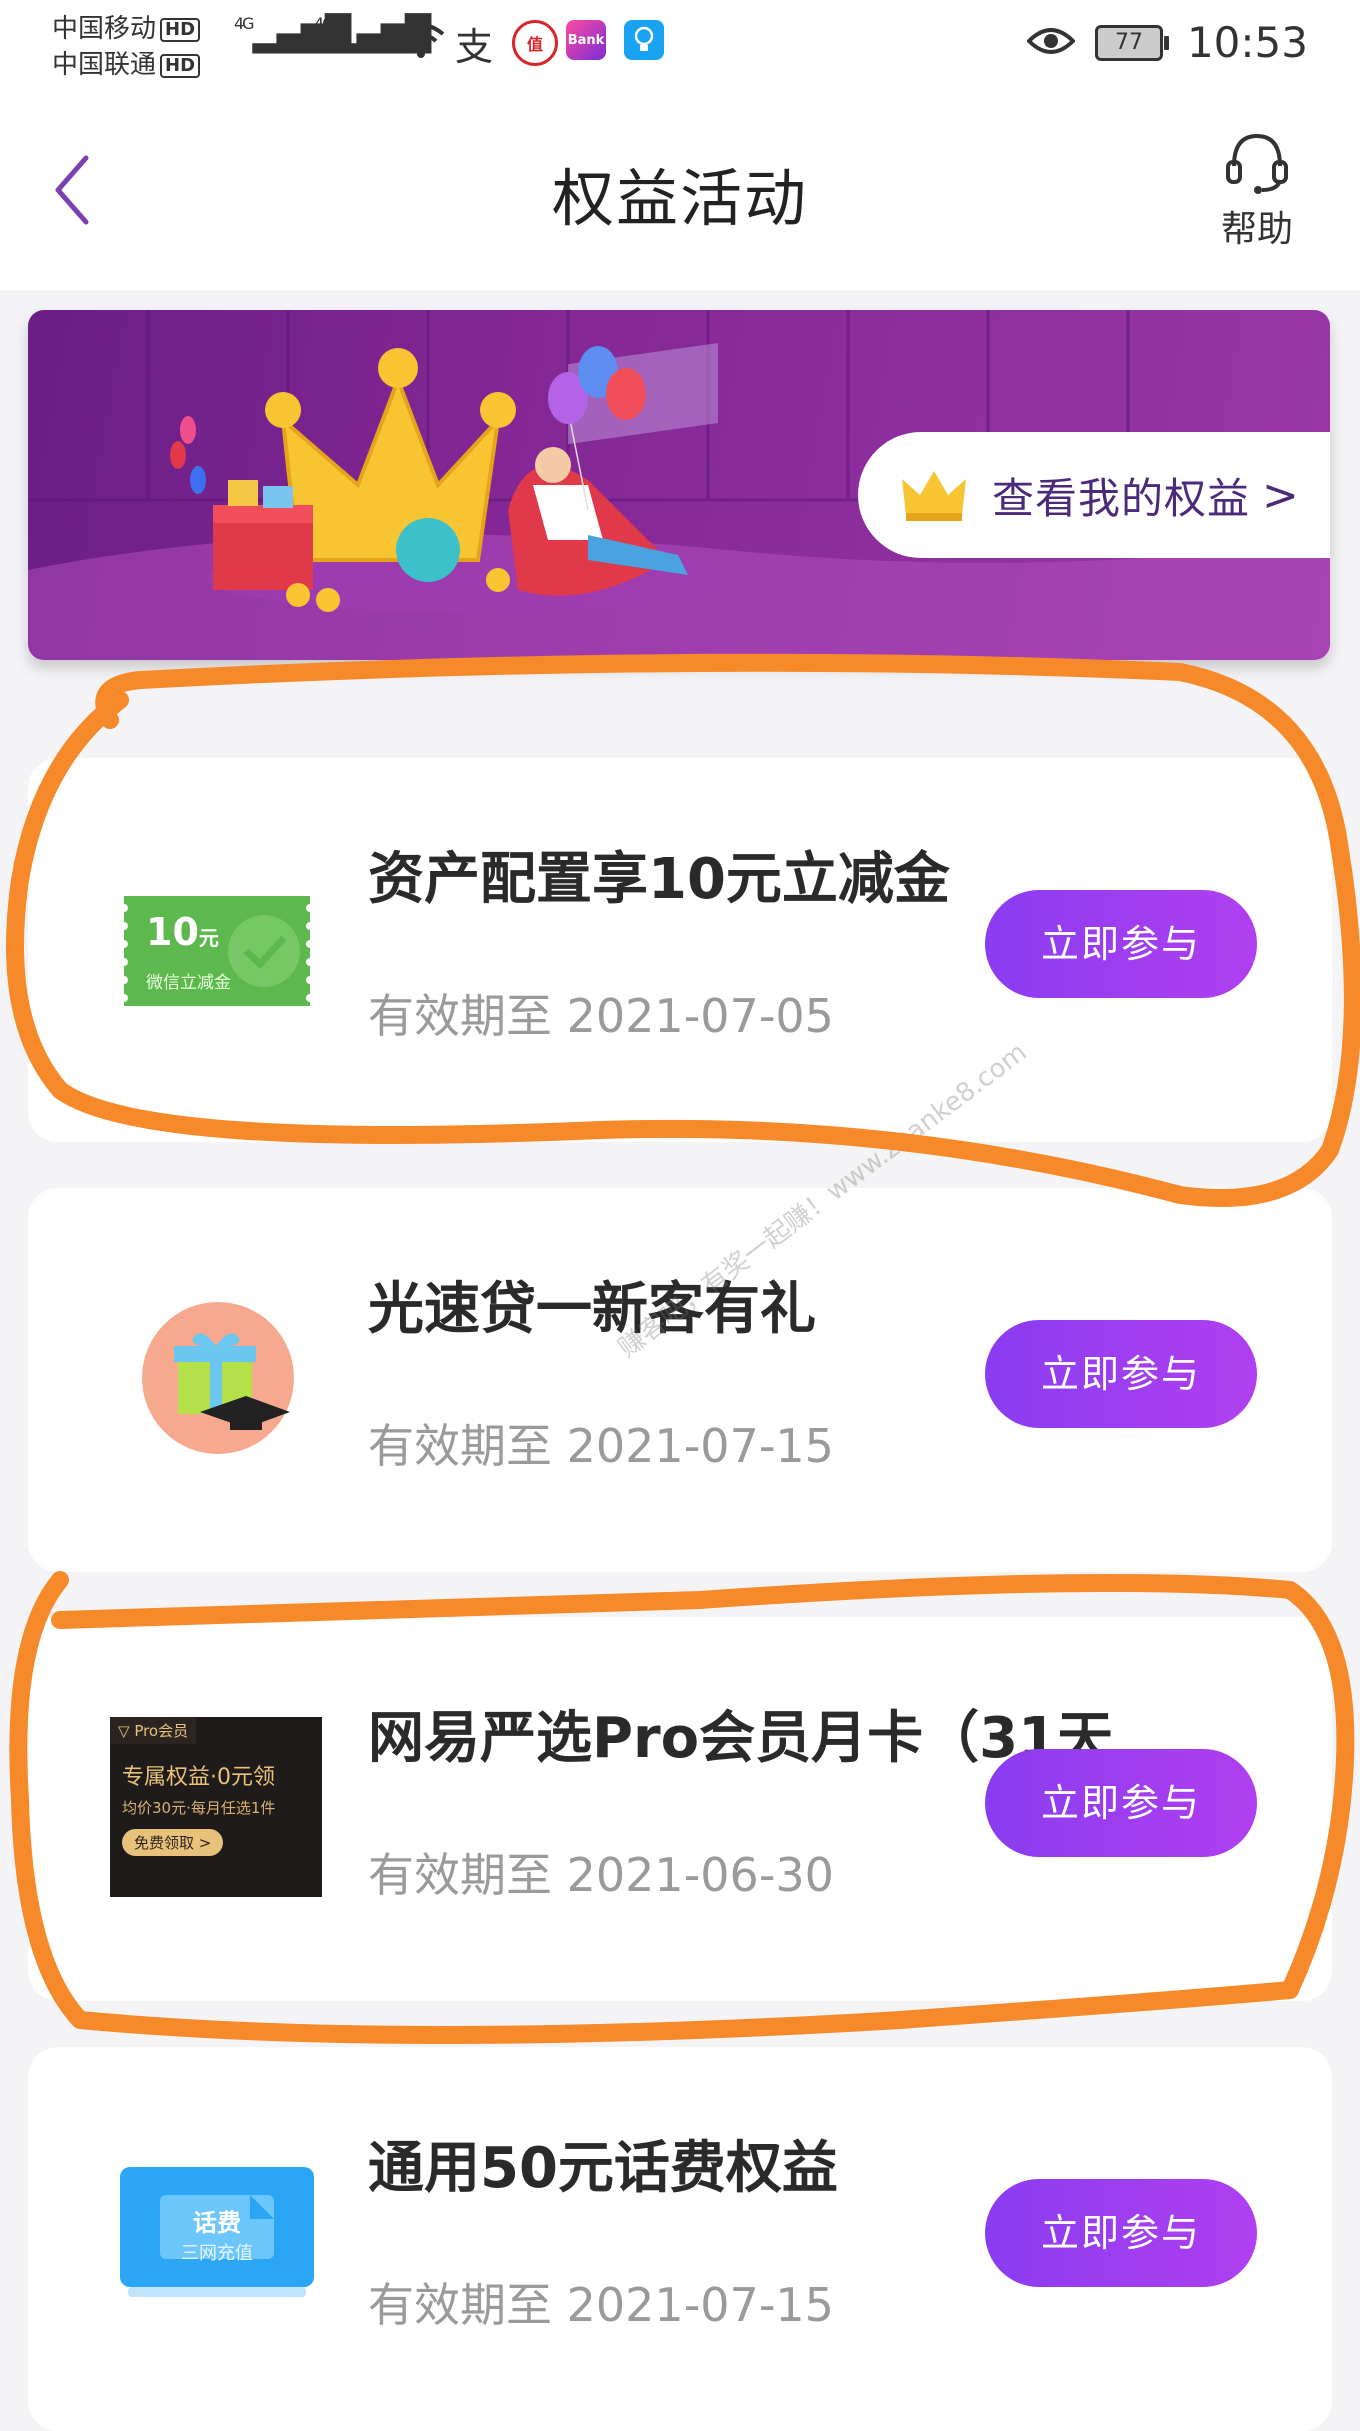 This screenshot has width=1360, height=2431. Describe the element at coordinates (153, 1730) in the screenshot. I see `pro-tag: ▽ Pro会员` at that location.